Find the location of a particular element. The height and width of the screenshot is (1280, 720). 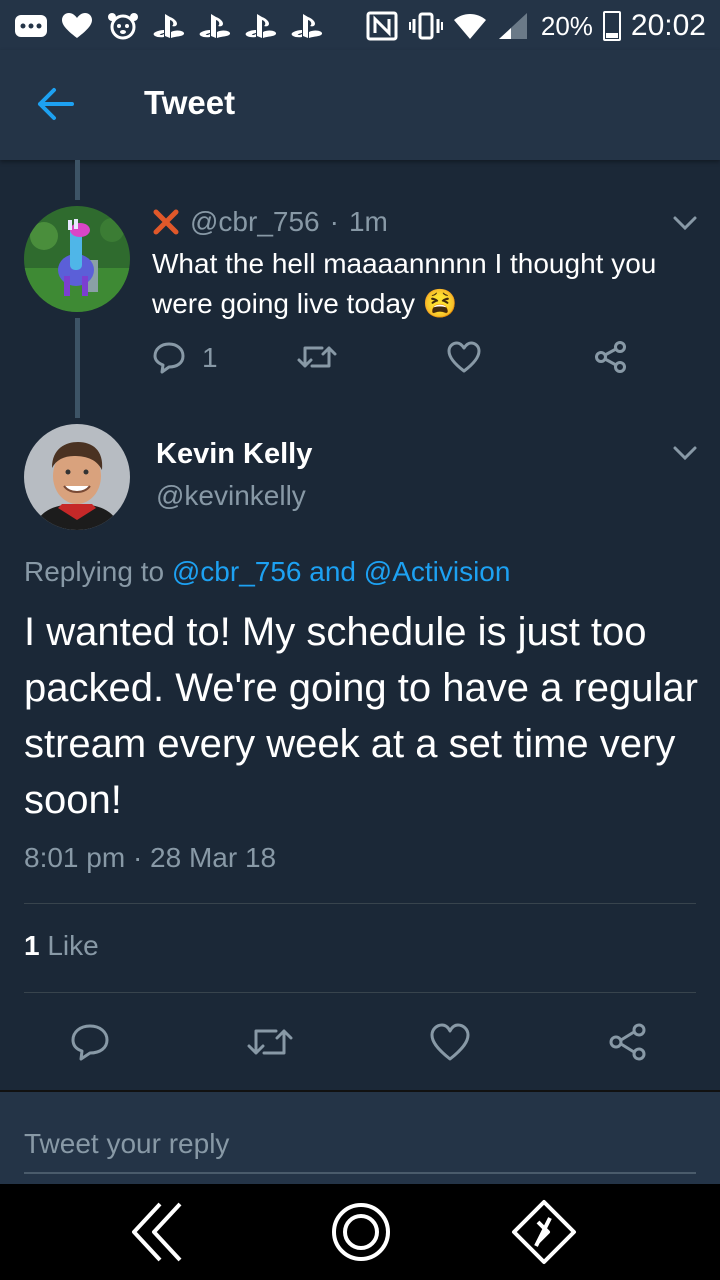

reply-underline is located at coordinates (360, 1173).